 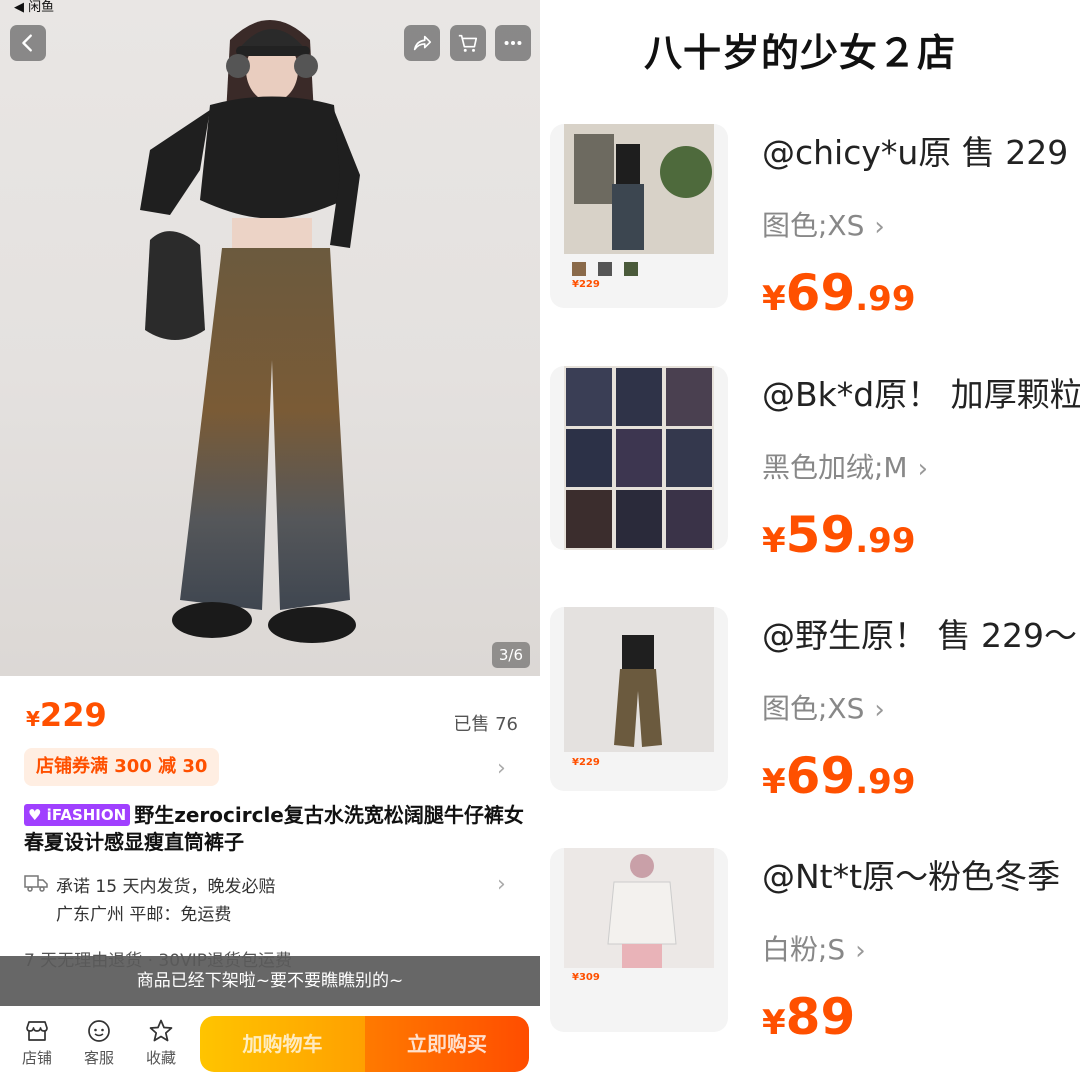 What do you see at coordinates (36, 1058) in the screenshot?
I see `store-label: 店铺` at bounding box center [36, 1058].